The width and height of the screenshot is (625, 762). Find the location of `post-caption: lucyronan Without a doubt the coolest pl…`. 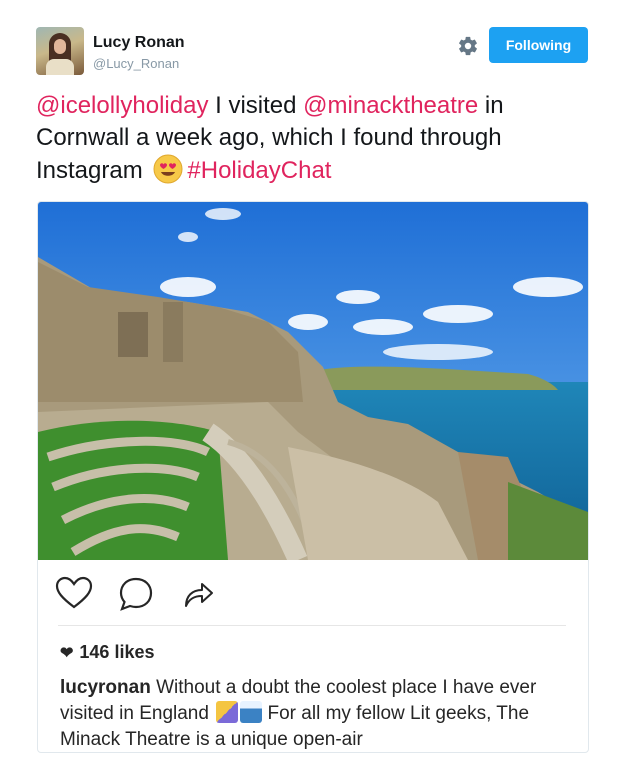

post-caption: lucyronan Without a doubt the coolest pl… is located at coordinates (315, 713).